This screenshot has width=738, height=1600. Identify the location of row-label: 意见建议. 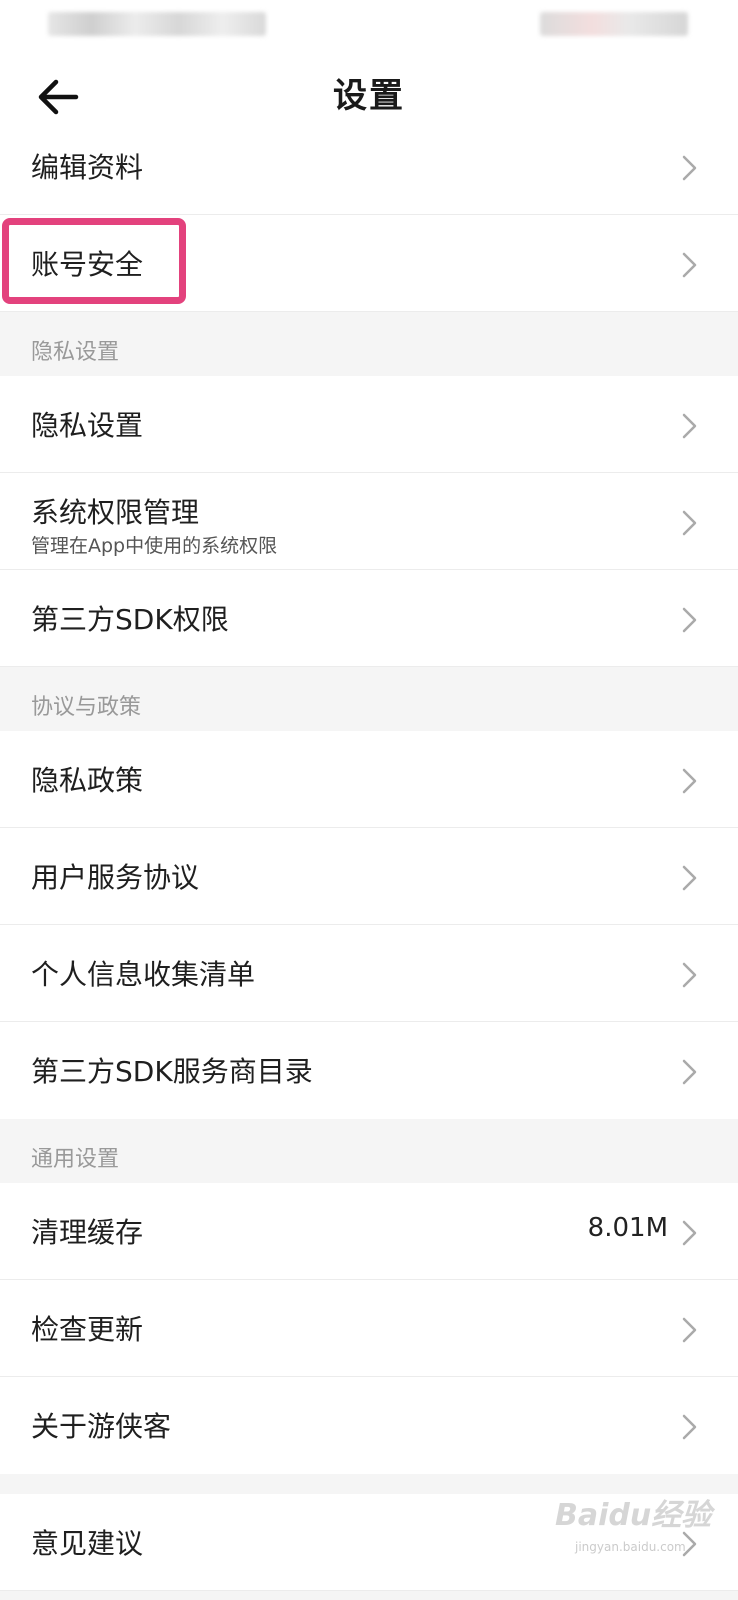
(87, 1543).